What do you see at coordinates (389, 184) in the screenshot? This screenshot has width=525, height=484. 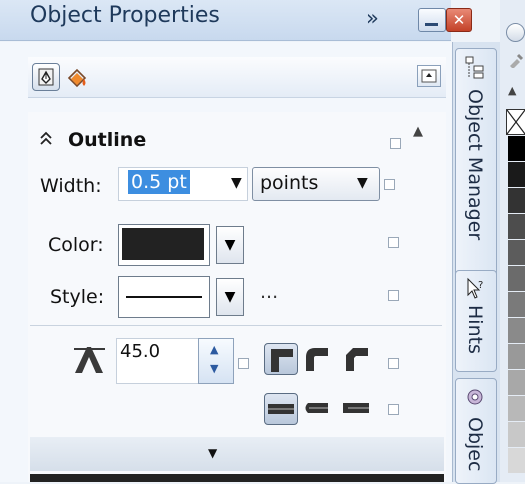 I see `width-lock-checkbox` at bounding box center [389, 184].